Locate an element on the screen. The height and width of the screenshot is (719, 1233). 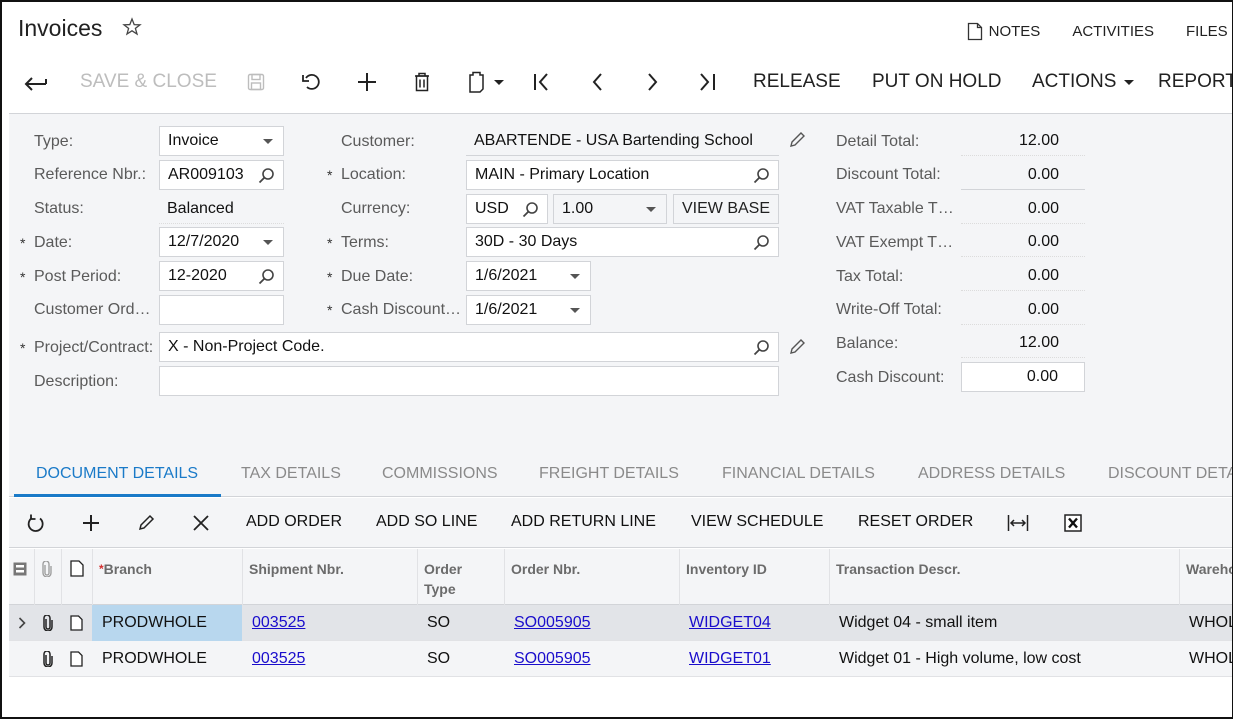
reports-menu-button: REPORTS is located at coordinates (1195, 82).